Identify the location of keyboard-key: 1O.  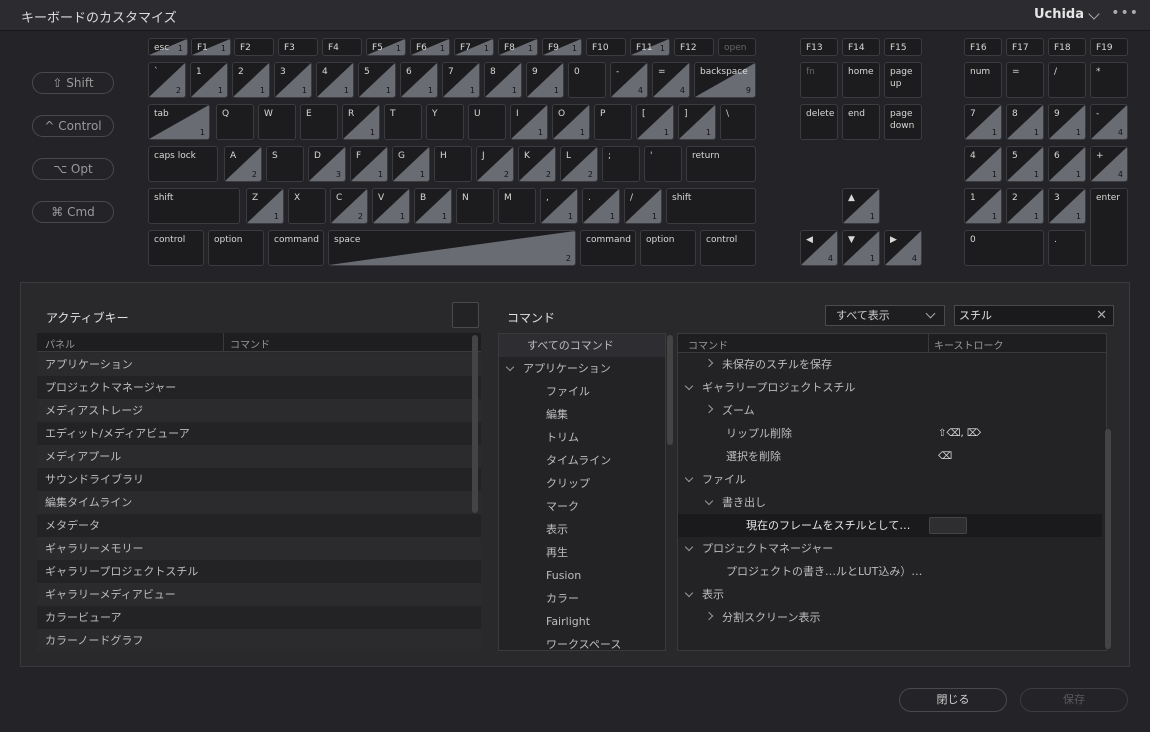
(571, 122).